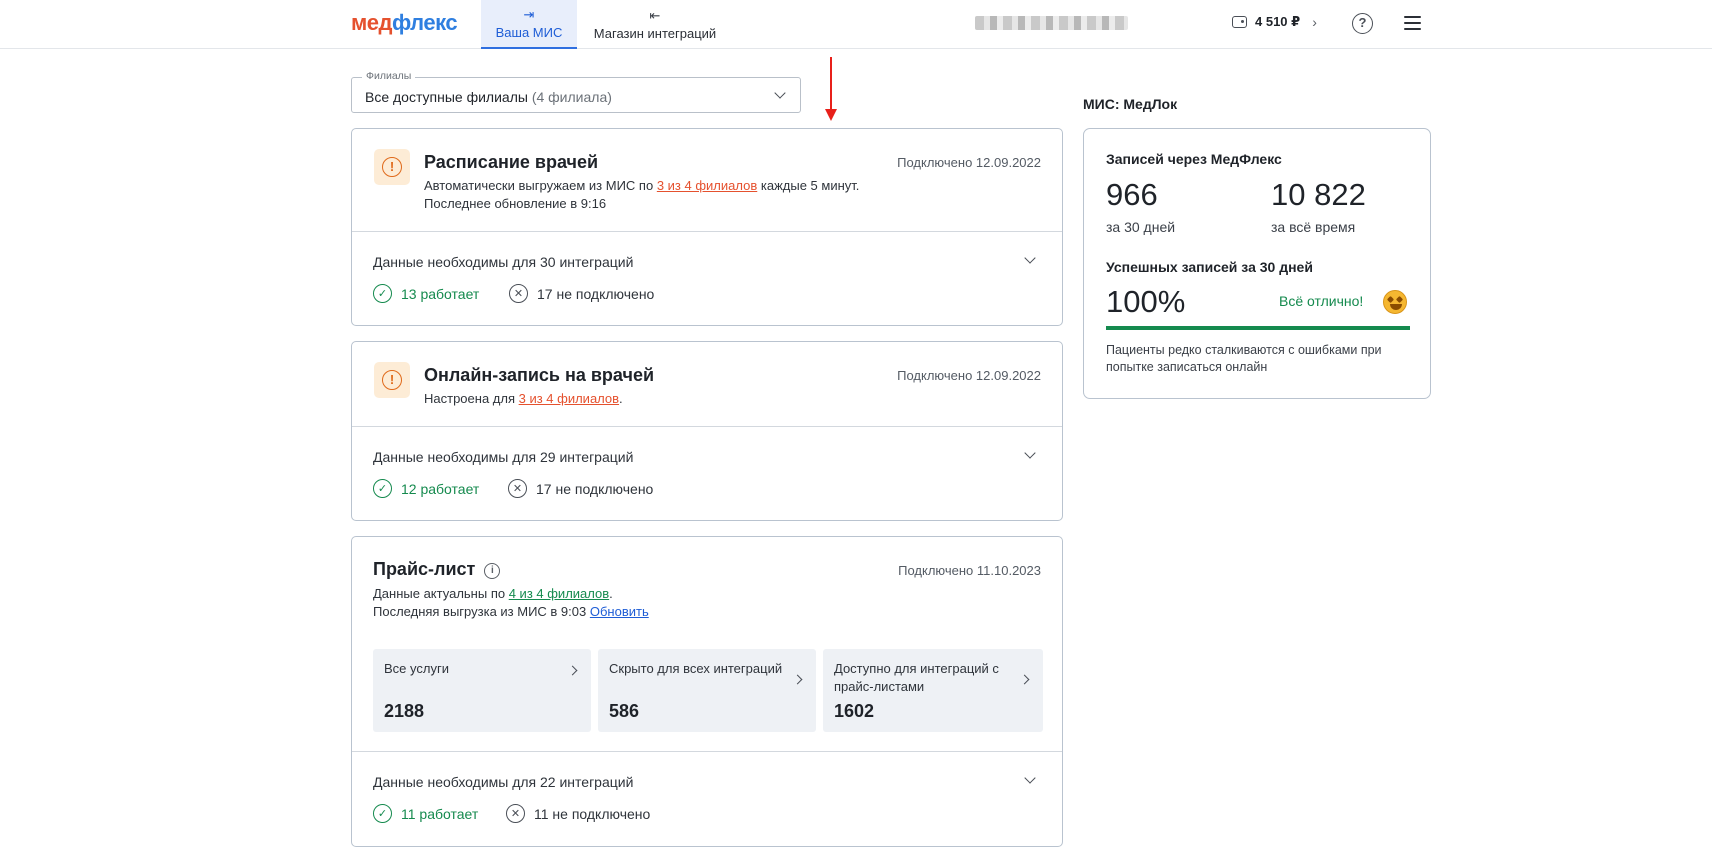 The height and width of the screenshot is (860, 1712). Describe the element at coordinates (539, 375) in the screenshot. I see `card-title: Онлайн-запись на врачей` at that location.